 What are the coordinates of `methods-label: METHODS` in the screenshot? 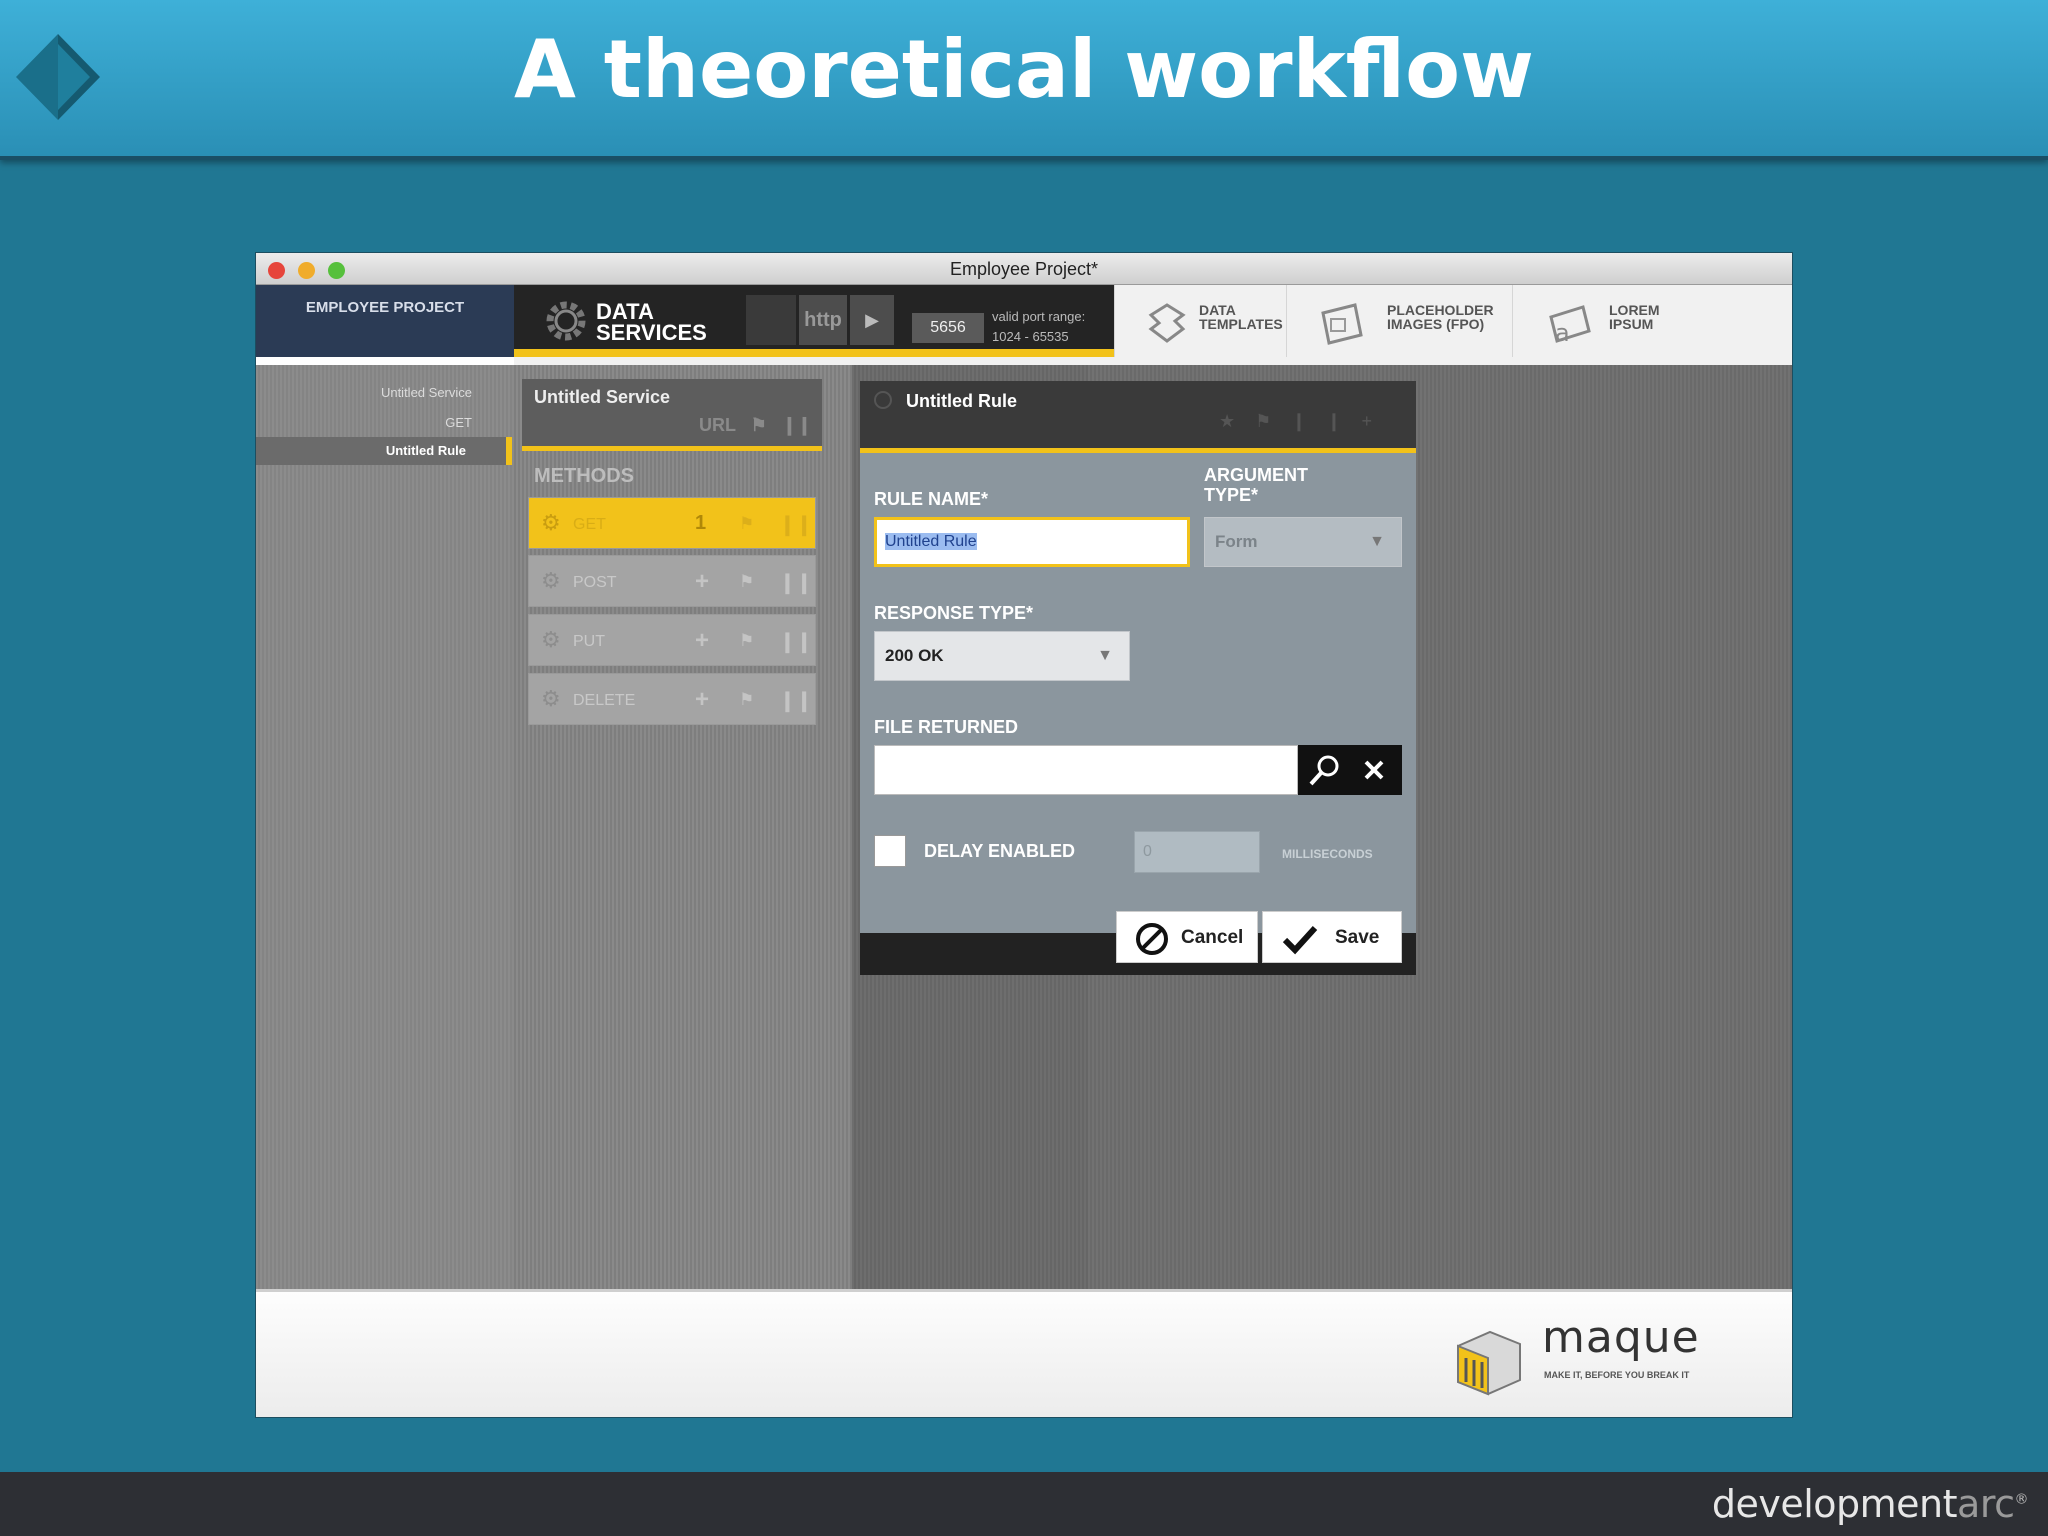 It's located at (584, 476).